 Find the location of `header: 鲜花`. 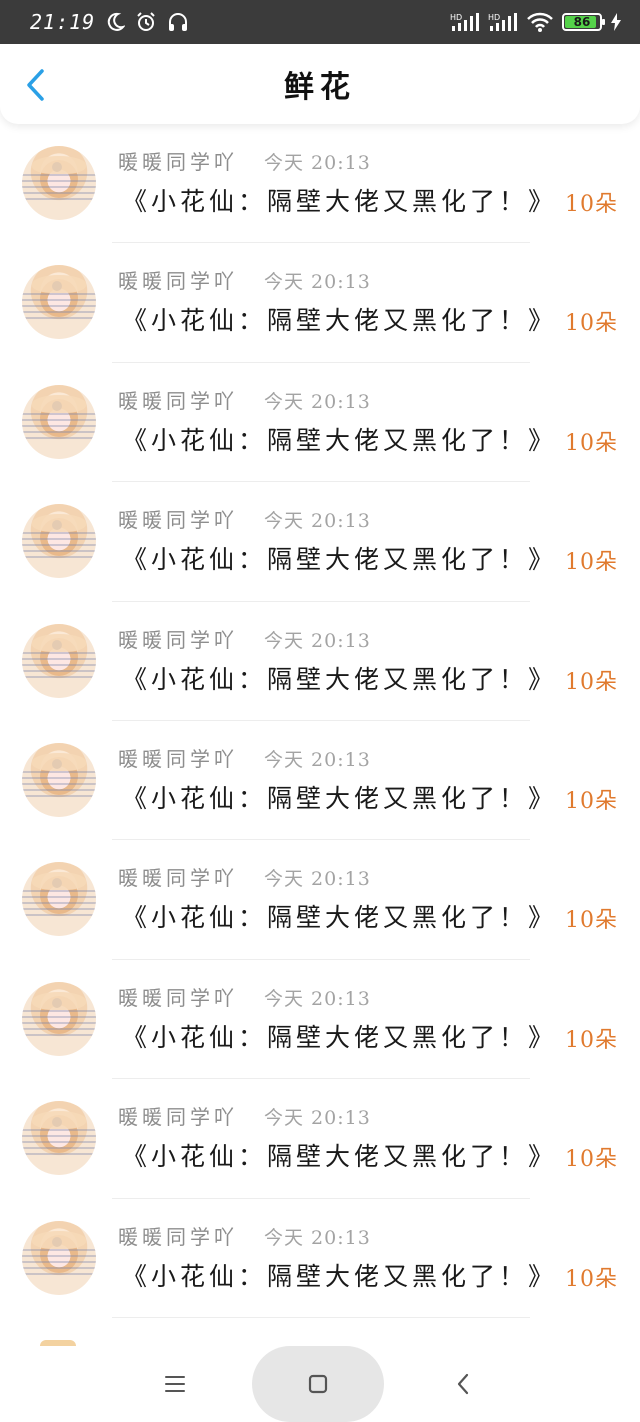

header: 鲜花 is located at coordinates (320, 84).